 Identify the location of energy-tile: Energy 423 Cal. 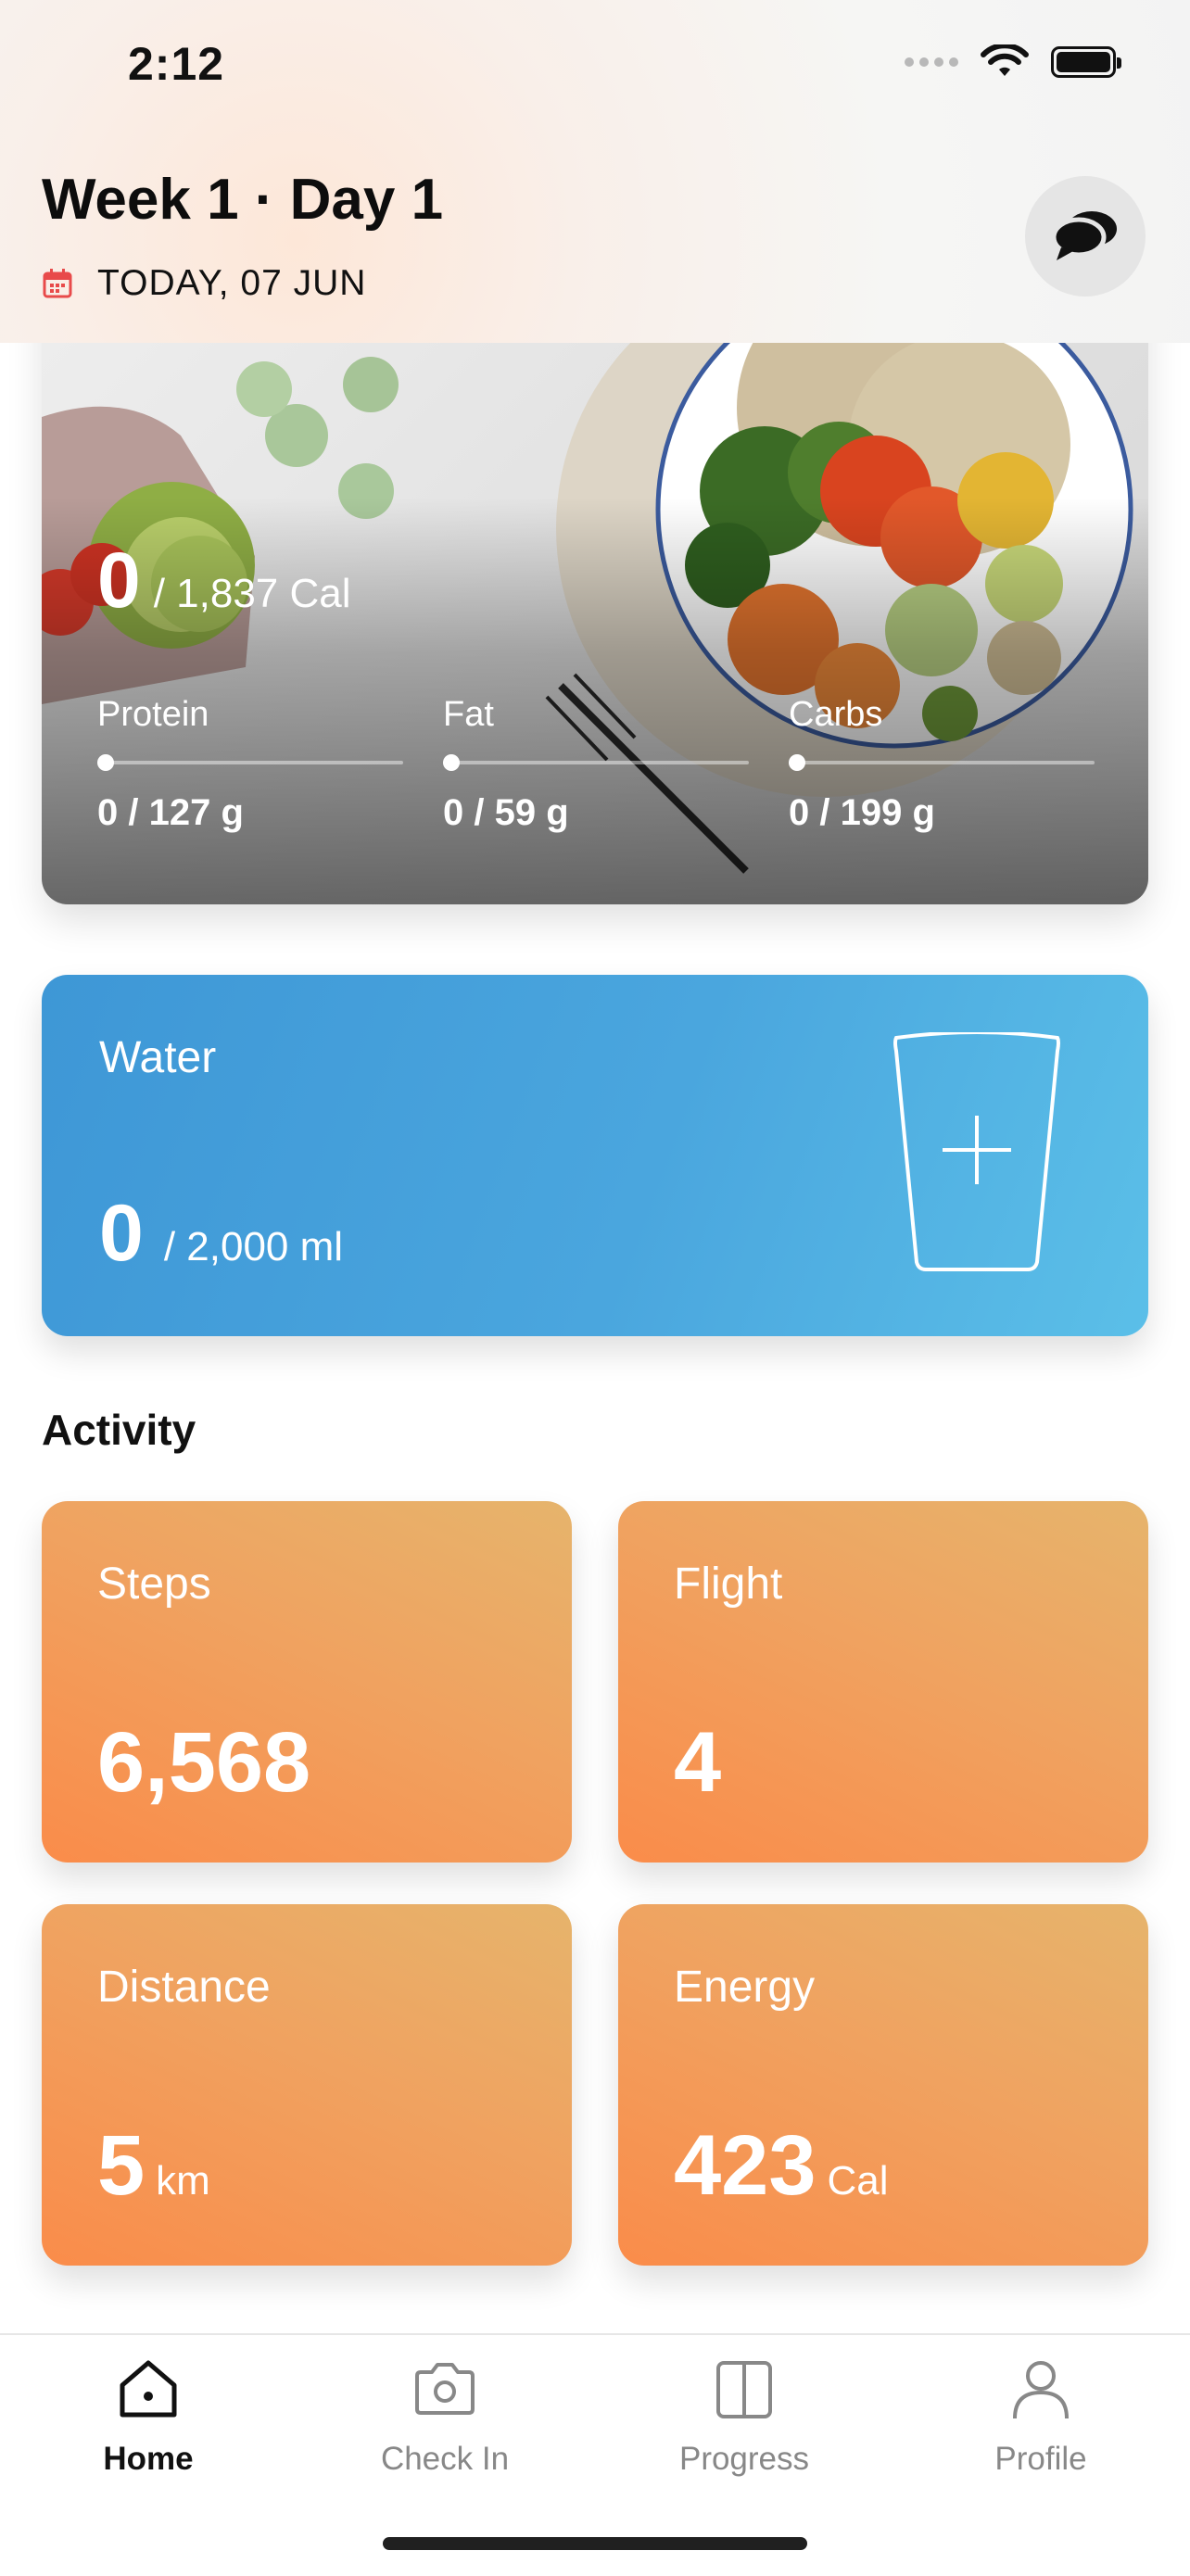
(883, 2085).